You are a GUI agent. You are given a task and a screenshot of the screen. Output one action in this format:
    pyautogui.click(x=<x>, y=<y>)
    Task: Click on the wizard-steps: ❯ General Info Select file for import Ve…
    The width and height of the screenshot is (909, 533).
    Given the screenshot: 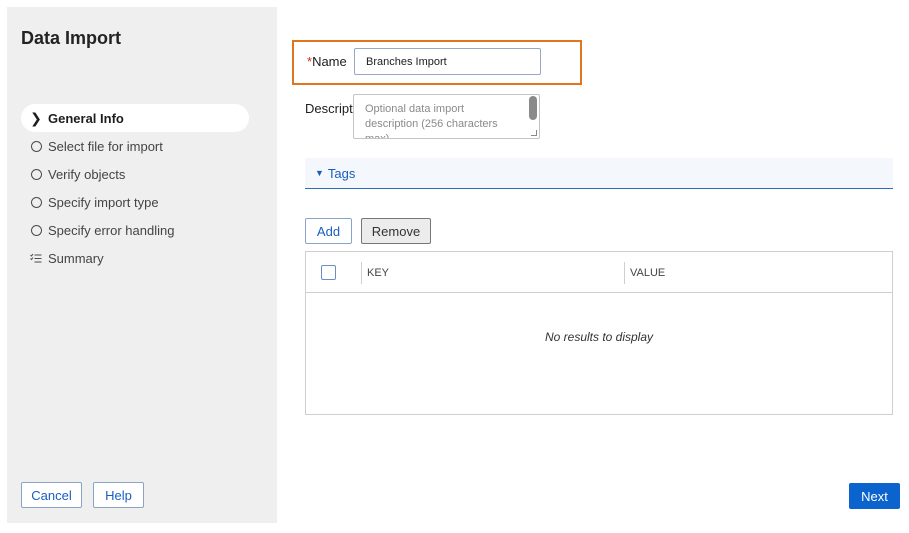 What is the action you would take?
    pyautogui.click(x=135, y=188)
    